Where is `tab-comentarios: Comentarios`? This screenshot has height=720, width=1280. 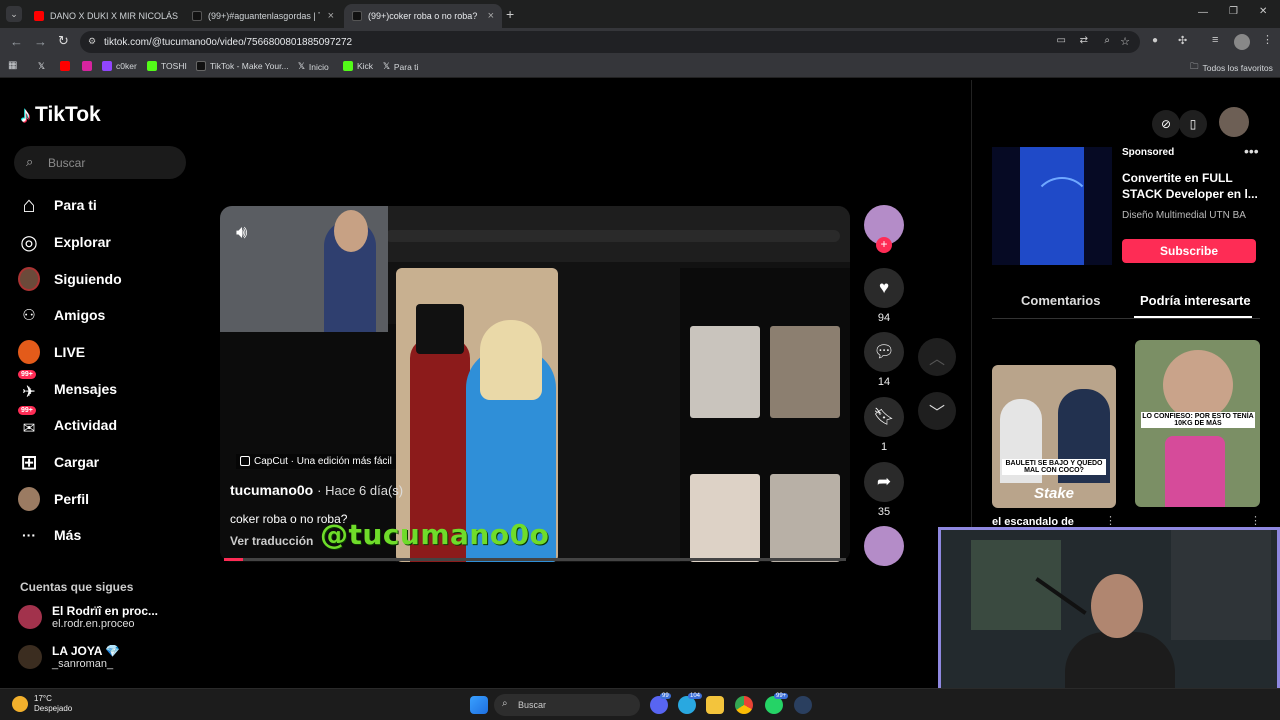
tab-comentarios: Comentarios is located at coordinates (1060, 300).